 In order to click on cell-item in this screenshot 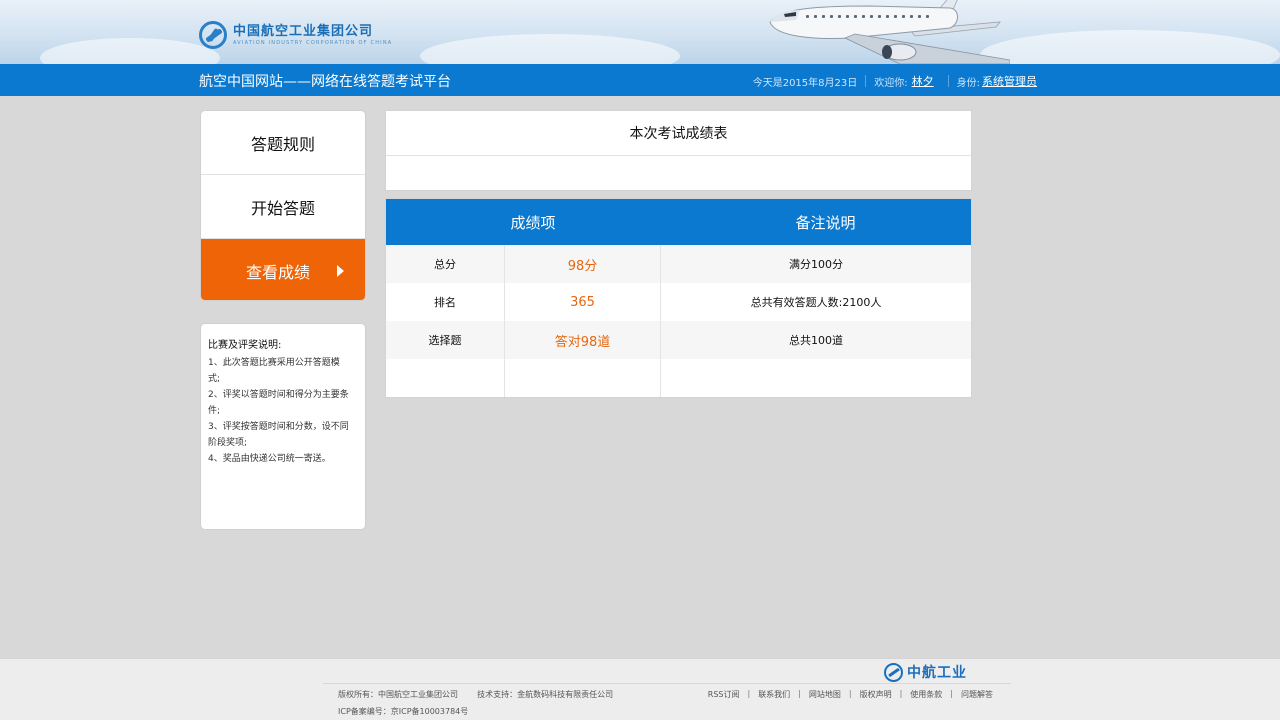, I will do `click(445, 378)`.